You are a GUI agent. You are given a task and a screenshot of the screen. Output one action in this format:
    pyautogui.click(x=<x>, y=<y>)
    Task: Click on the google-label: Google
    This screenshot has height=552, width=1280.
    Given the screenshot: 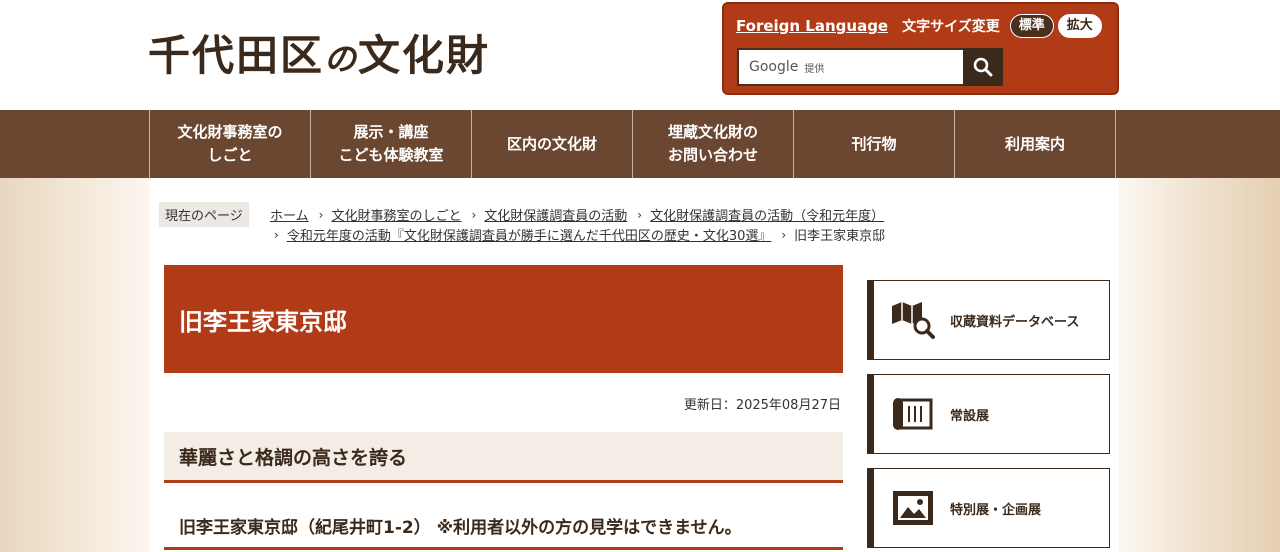 What is the action you would take?
    pyautogui.click(x=774, y=67)
    